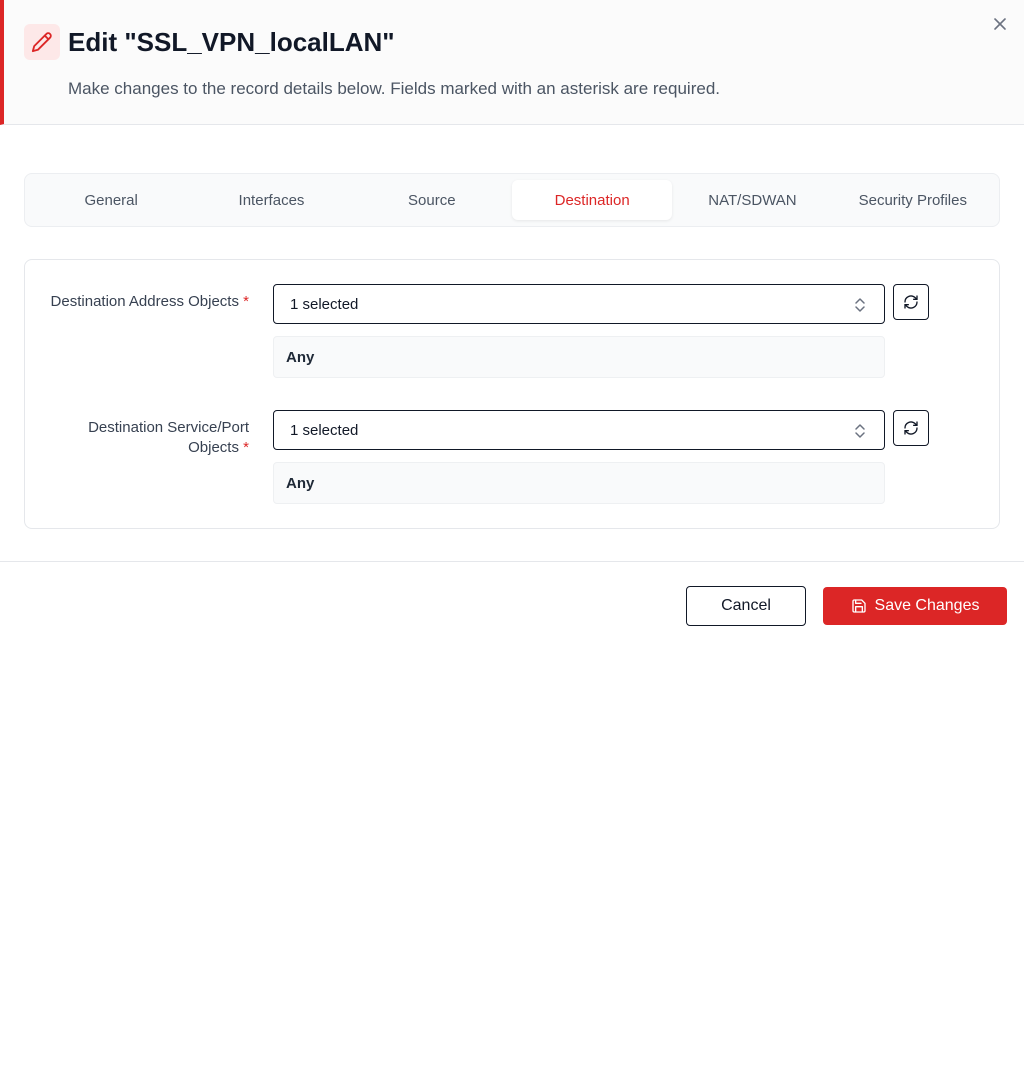  I want to click on dest-service-label-text: Destination Service/Port Objects, so click(168, 437).